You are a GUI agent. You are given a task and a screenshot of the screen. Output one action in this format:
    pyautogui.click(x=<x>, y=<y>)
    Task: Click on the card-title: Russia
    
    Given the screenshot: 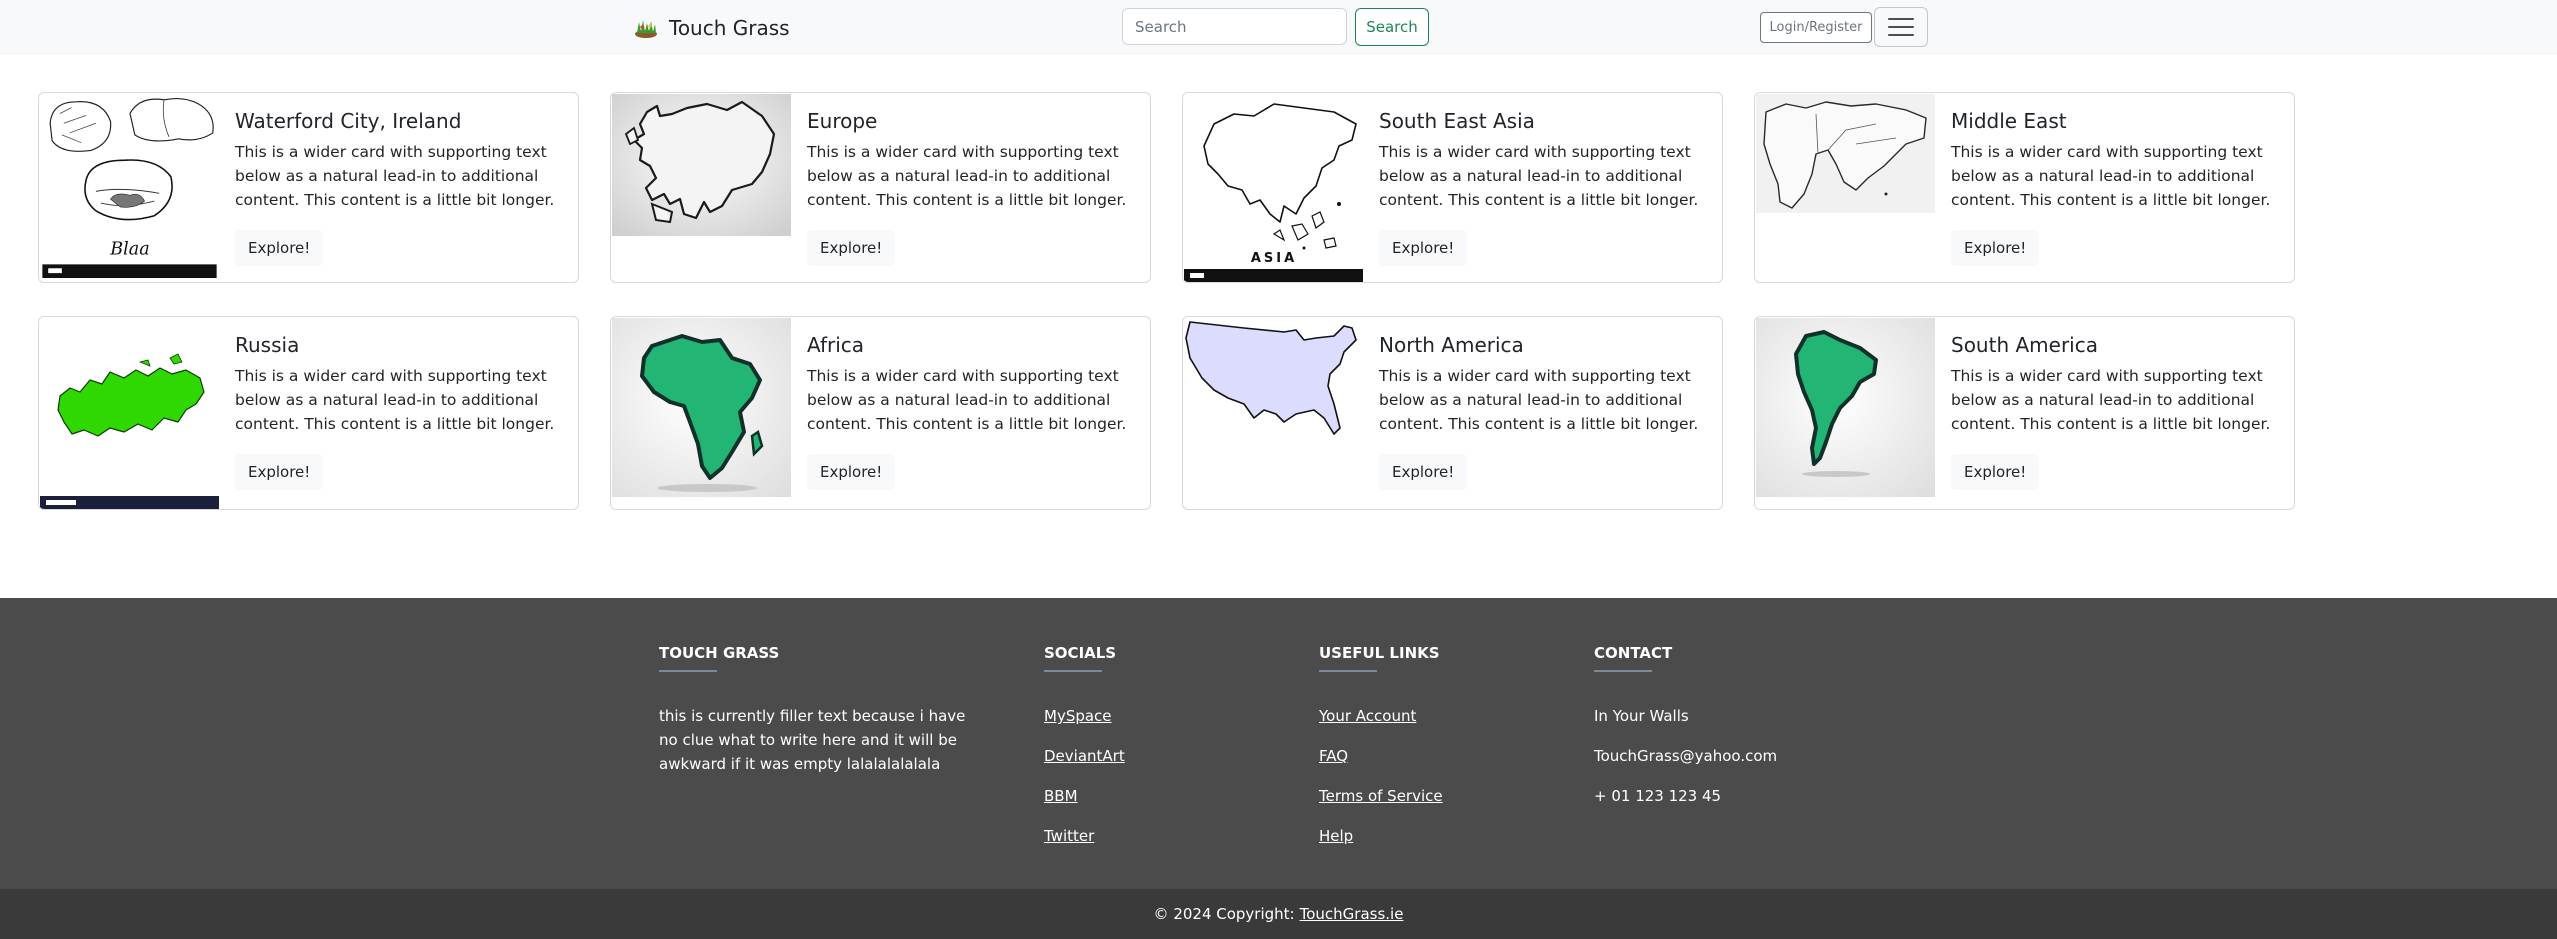 What is the action you would take?
    pyautogui.click(x=267, y=345)
    